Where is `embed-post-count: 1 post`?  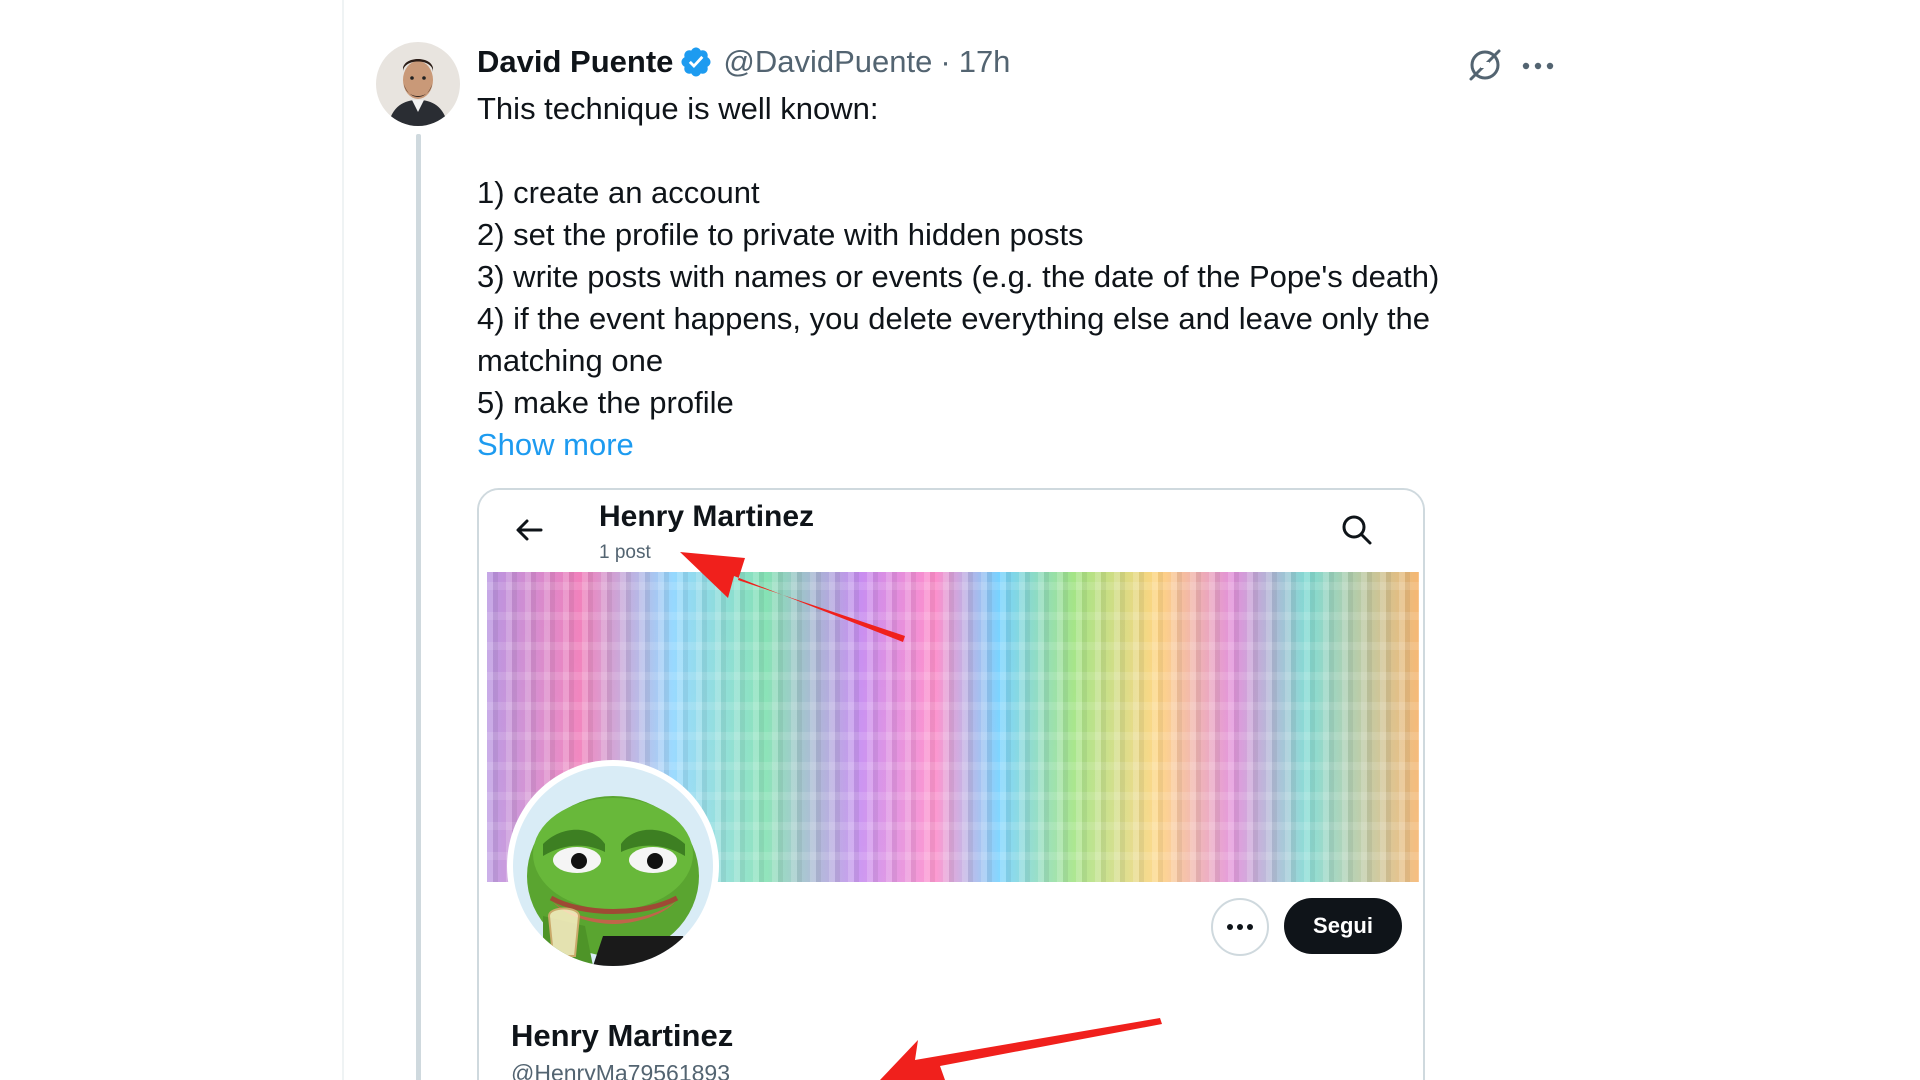 embed-post-count: 1 post is located at coordinates (625, 552).